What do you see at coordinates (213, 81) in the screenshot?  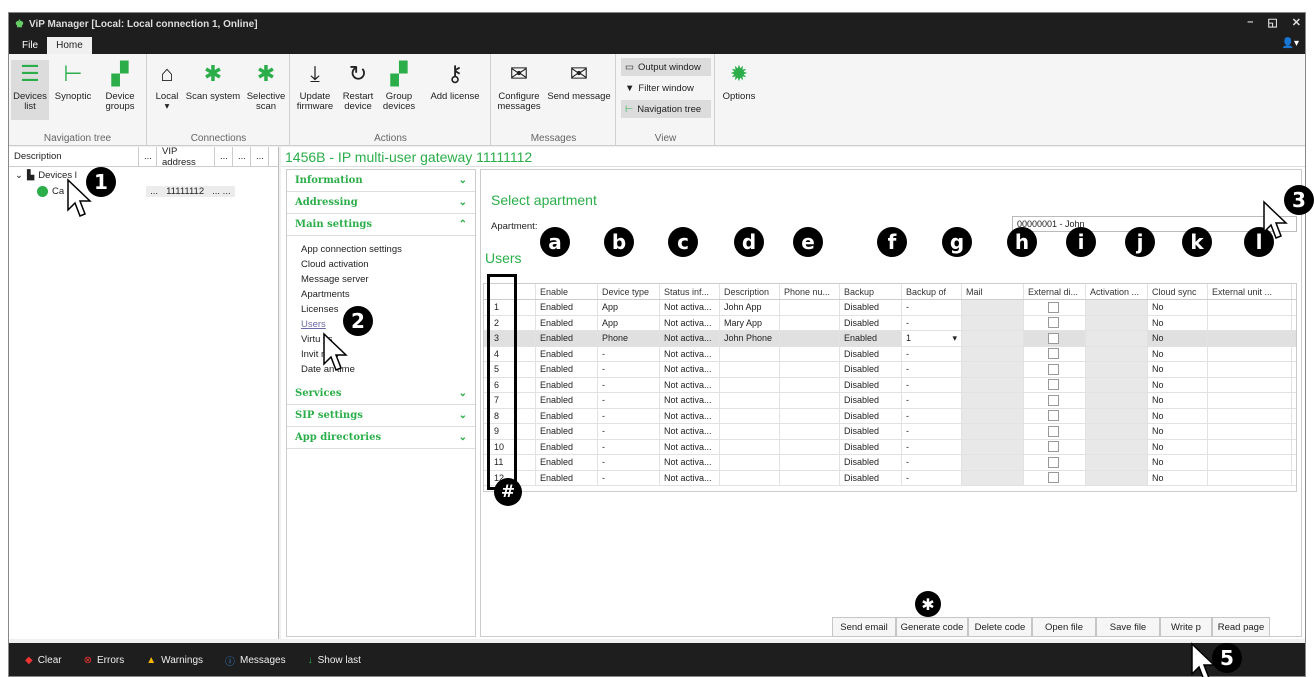 I see `scan-system-button: ✱ Scan system` at bounding box center [213, 81].